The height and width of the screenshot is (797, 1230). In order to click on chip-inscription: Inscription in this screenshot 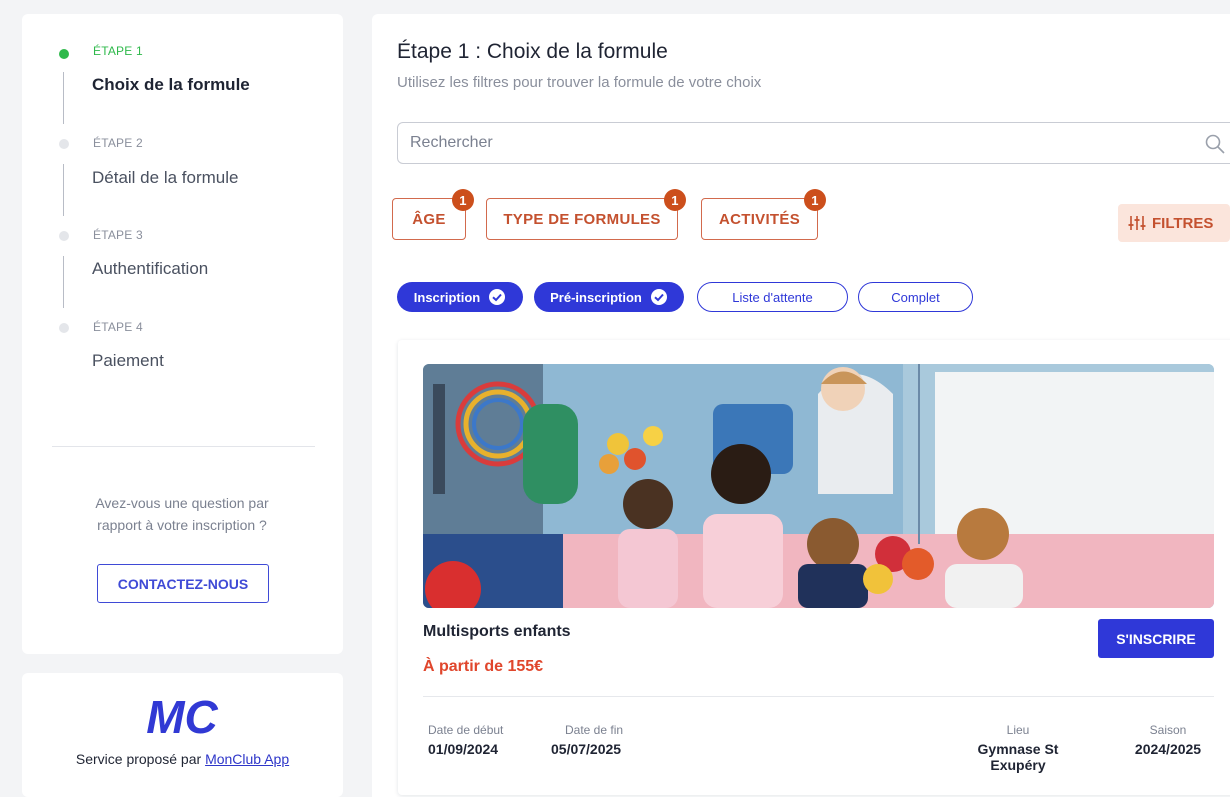, I will do `click(460, 297)`.